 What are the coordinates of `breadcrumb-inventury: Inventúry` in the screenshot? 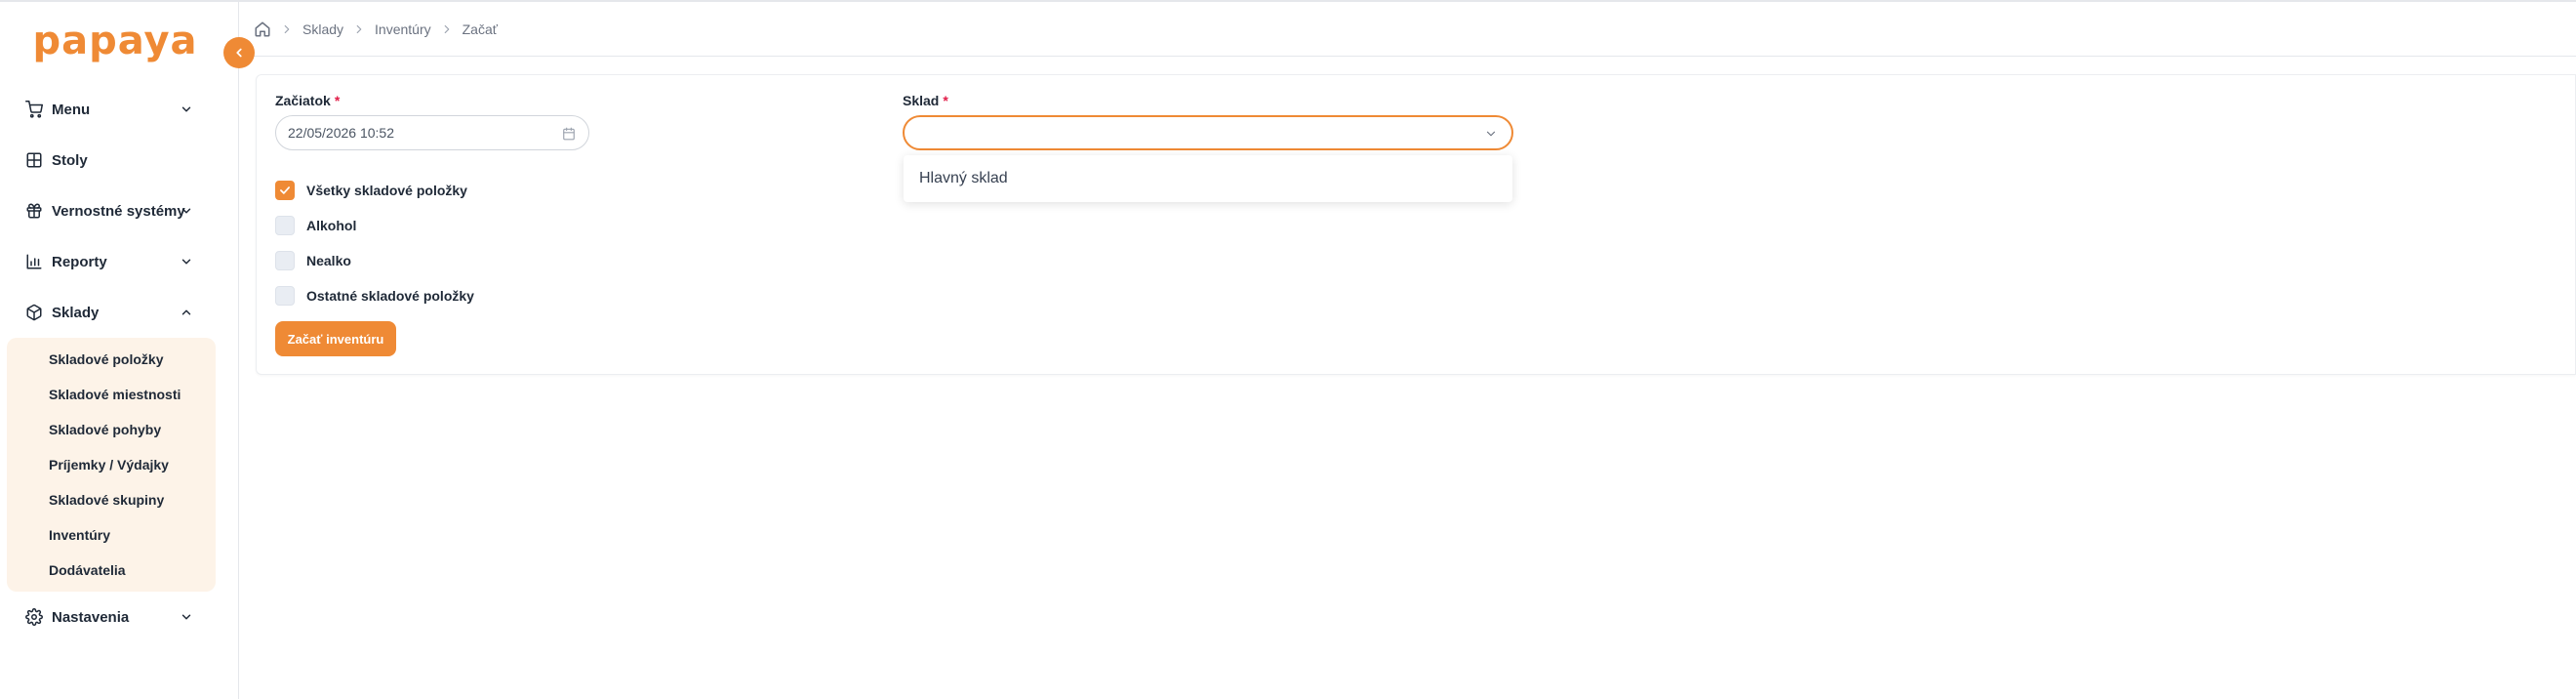 It's located at (403, 29).